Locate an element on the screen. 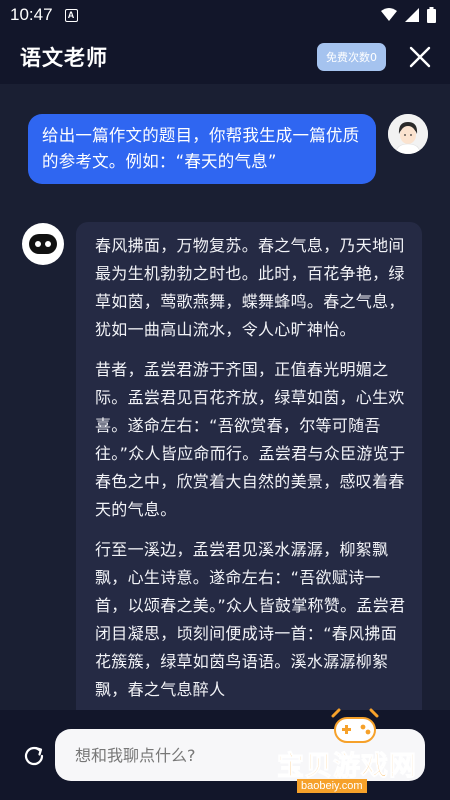 This screenshot has height=800, width=450. close-button is located at coordinates (420, 57).